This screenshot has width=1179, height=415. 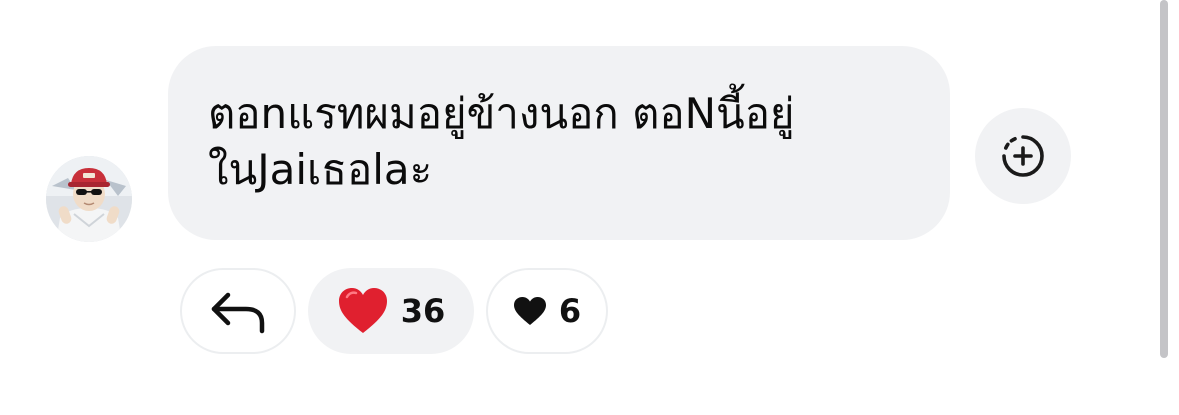 I want to click on avatar, so click(x=89, y=199).